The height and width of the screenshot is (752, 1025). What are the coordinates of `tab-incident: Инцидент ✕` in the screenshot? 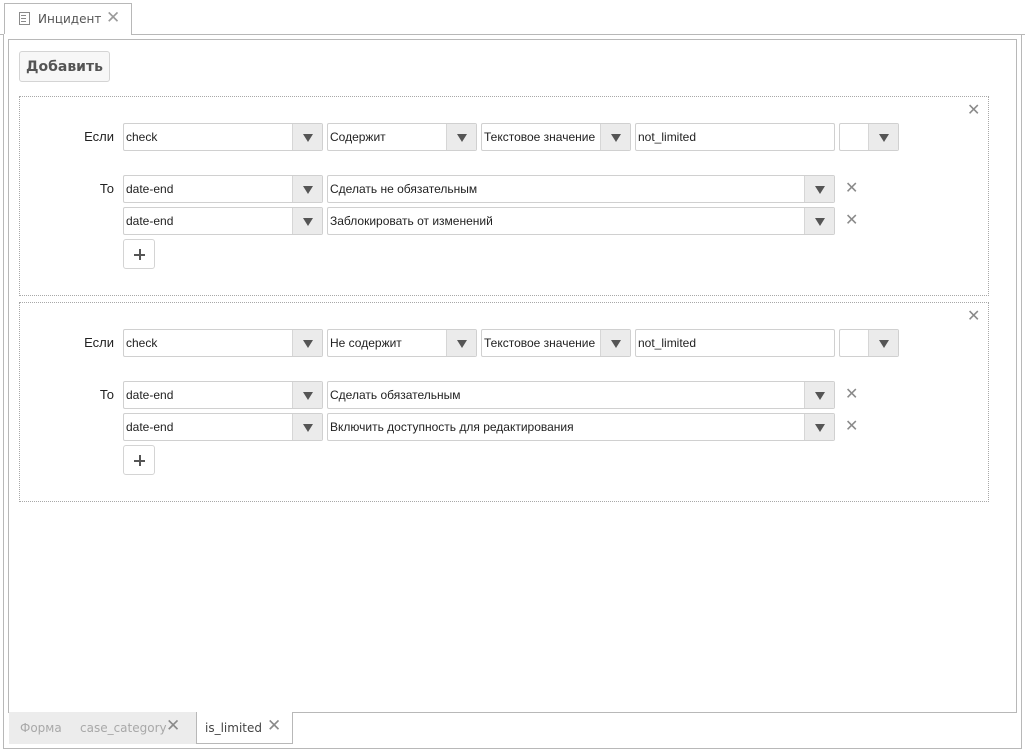 It's located at (68, 18).